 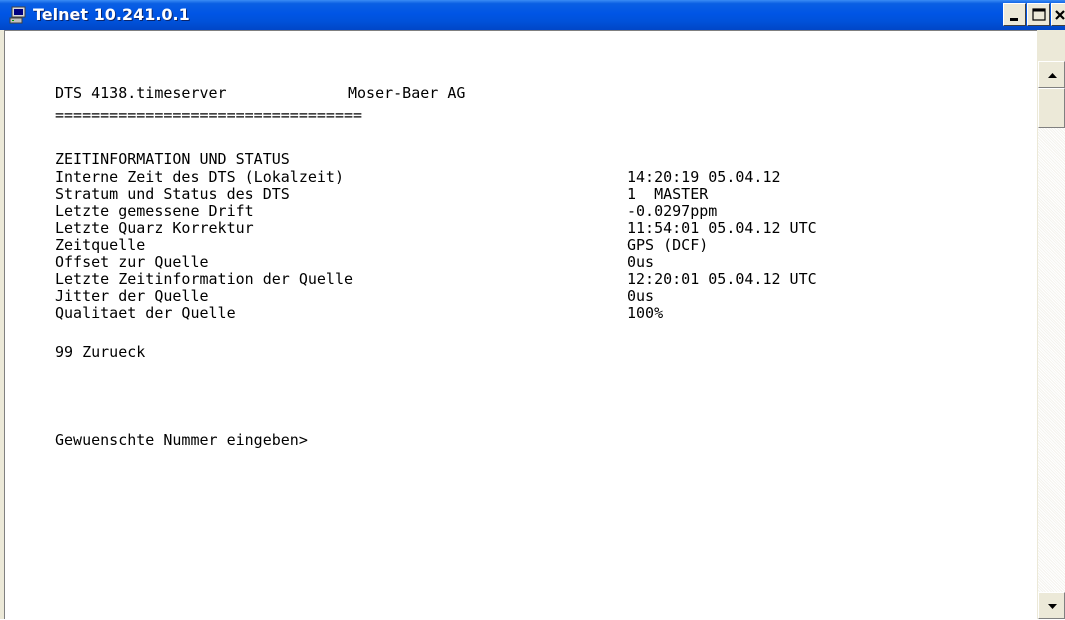 I want to click on input-prompt: Gewuenschte Nummer eingeben>, so click(x=181, y=440).